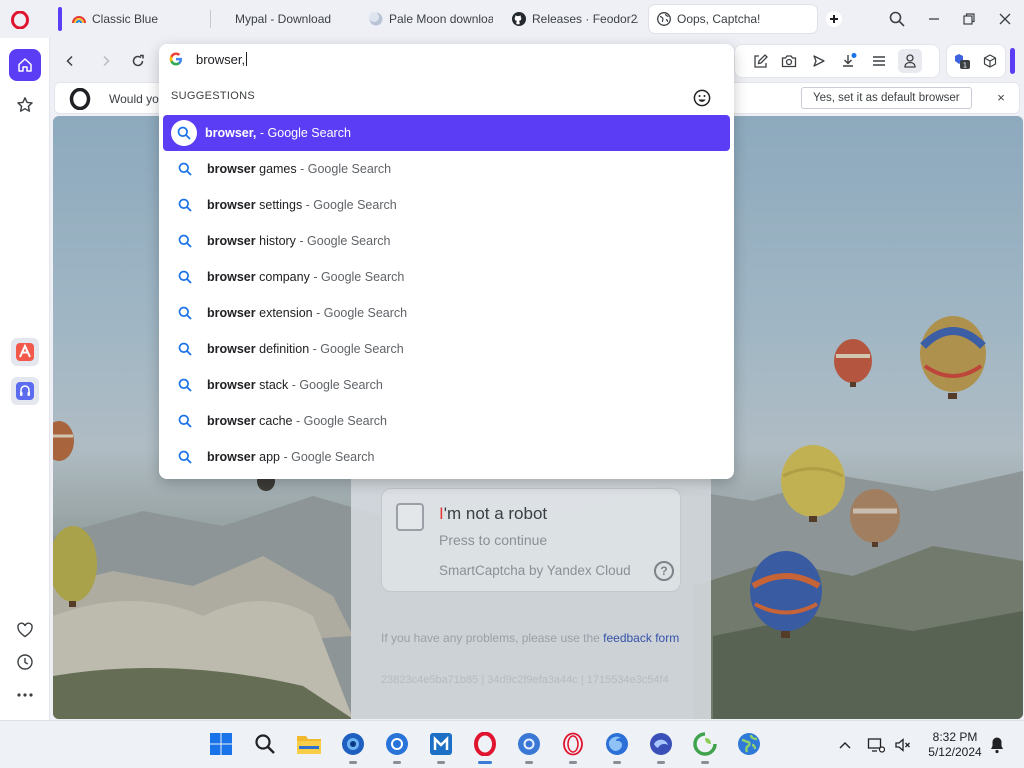 The width and height of the screenshot is (1024, 768). What do you see at coordinates (446, 385) in the screenshot?
I see `suggestion-item: browser stack - Google Search` at bounding box center [446, 385].